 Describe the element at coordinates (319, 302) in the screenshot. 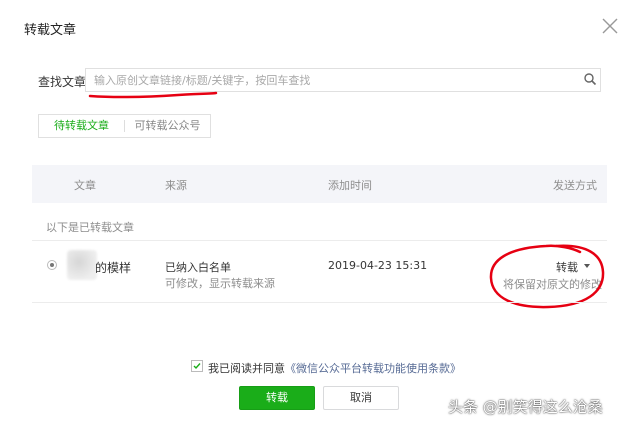

I see `row-divider-bottom` at that location.